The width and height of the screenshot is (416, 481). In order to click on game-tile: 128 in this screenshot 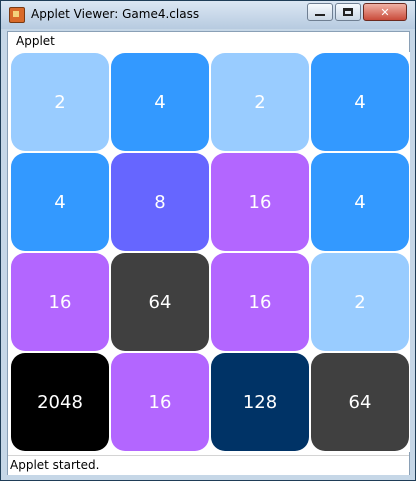, I will do `click(260, 402)`.